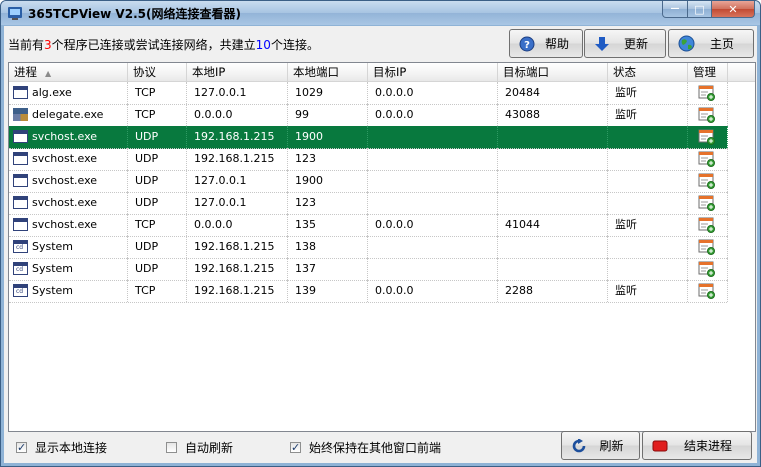 Image resolution: width=761 pixels, height=467 pixels. I want to click on close-button: ✕, so click(733, 9).